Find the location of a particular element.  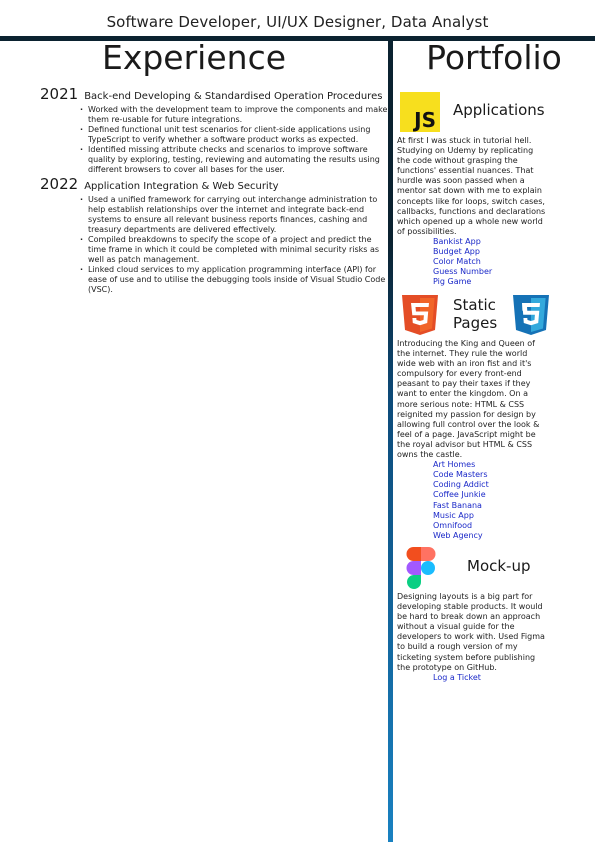

html5-icon is located at coordinates (420, 317).